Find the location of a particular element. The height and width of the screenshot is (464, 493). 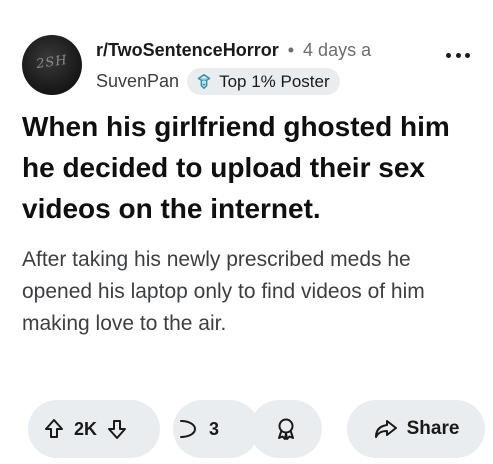

arrow-down-icon is located at coordinates (117, 429).